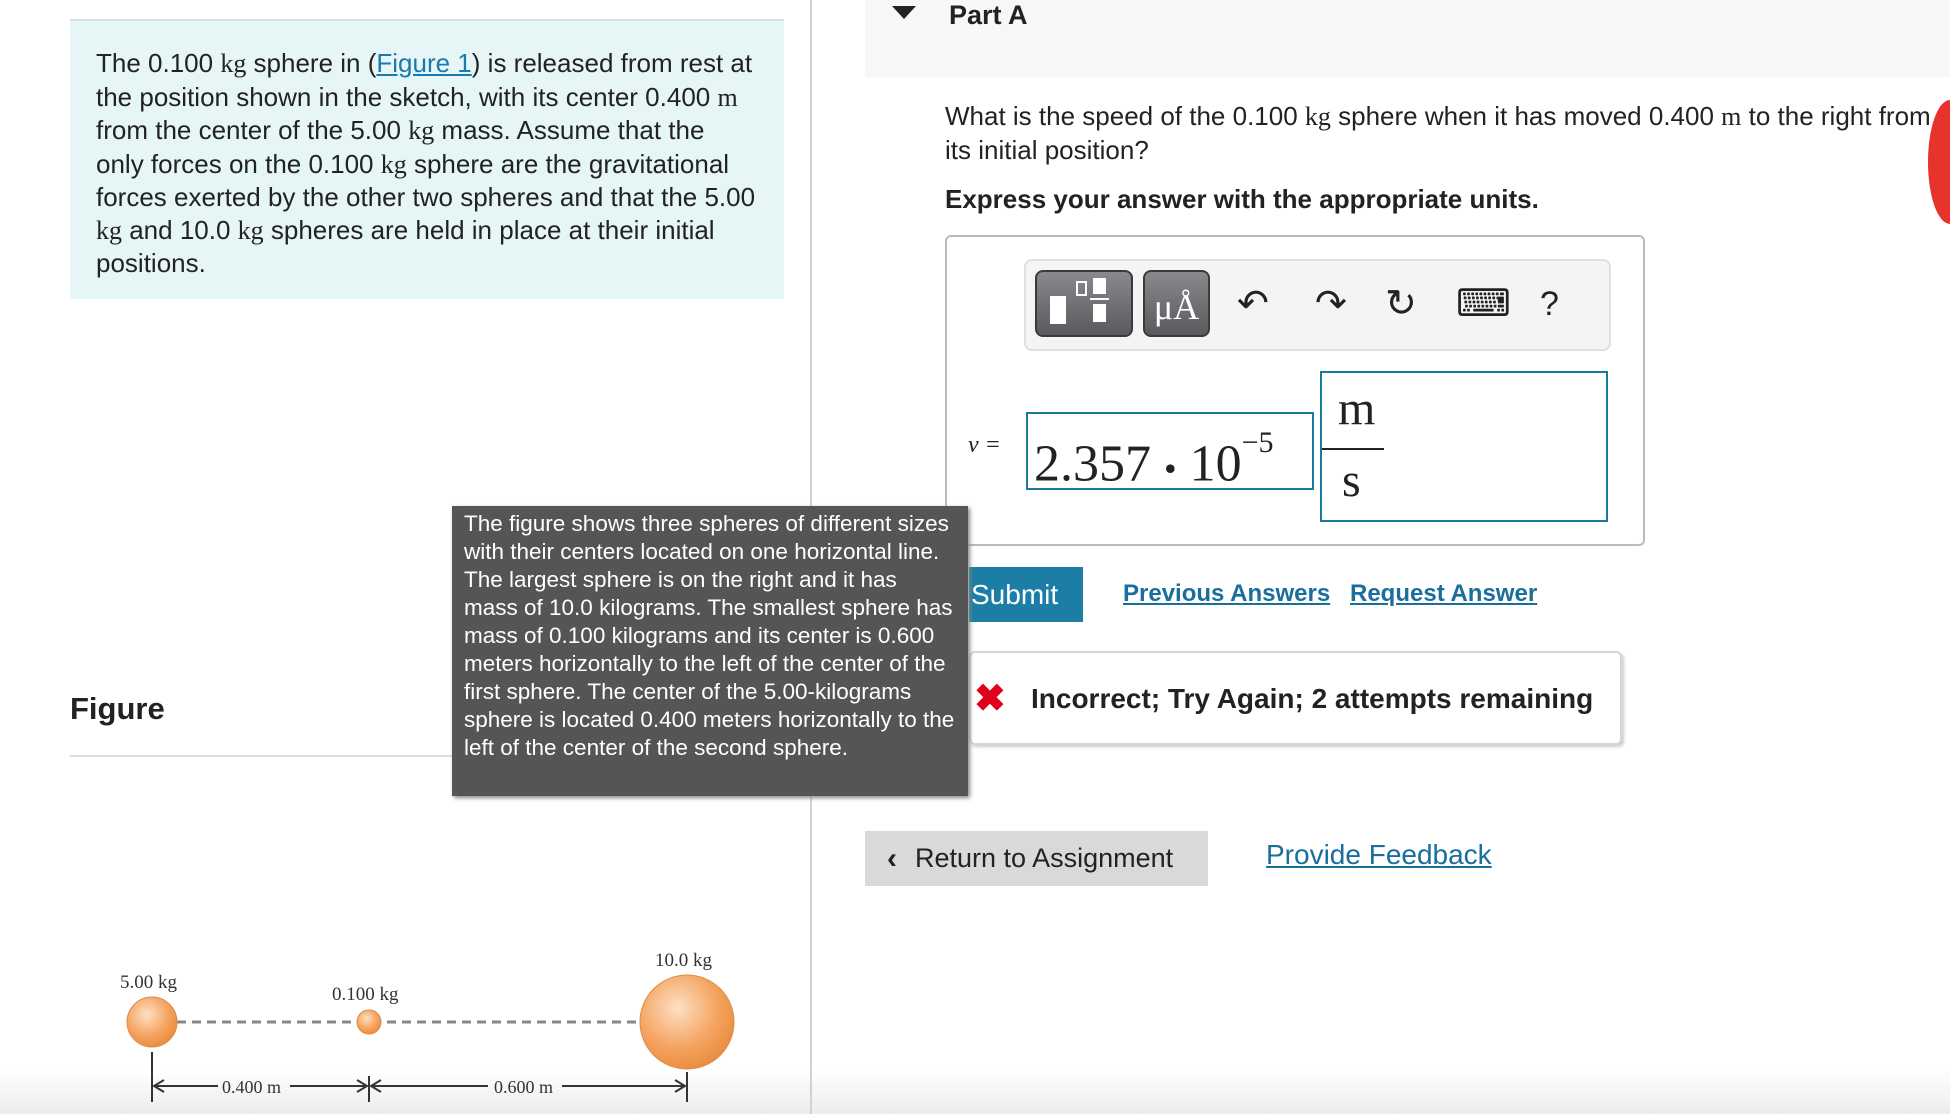  What do you see at coordinates (1353, 449) in the screenshot?
I see `fraction-bar` at bounding box center [1353, 449].